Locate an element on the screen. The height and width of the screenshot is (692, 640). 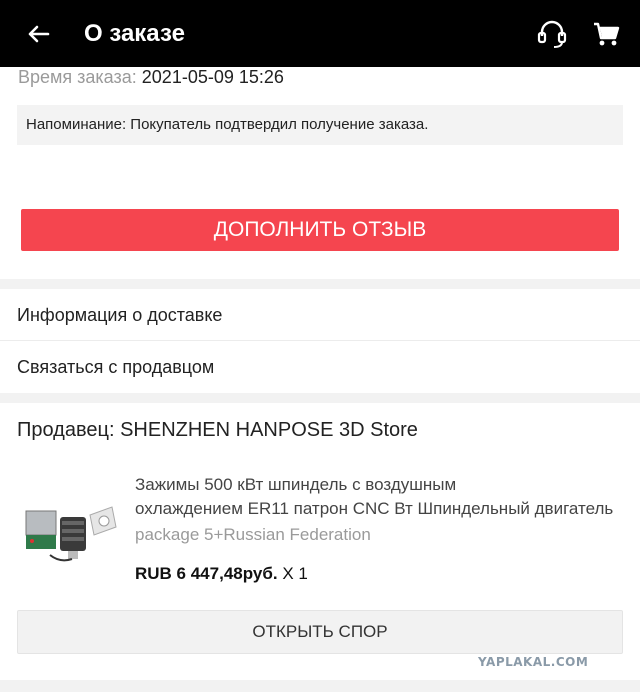
delivery-info-link: Информация о доставке is located at coordinates (320, 315).